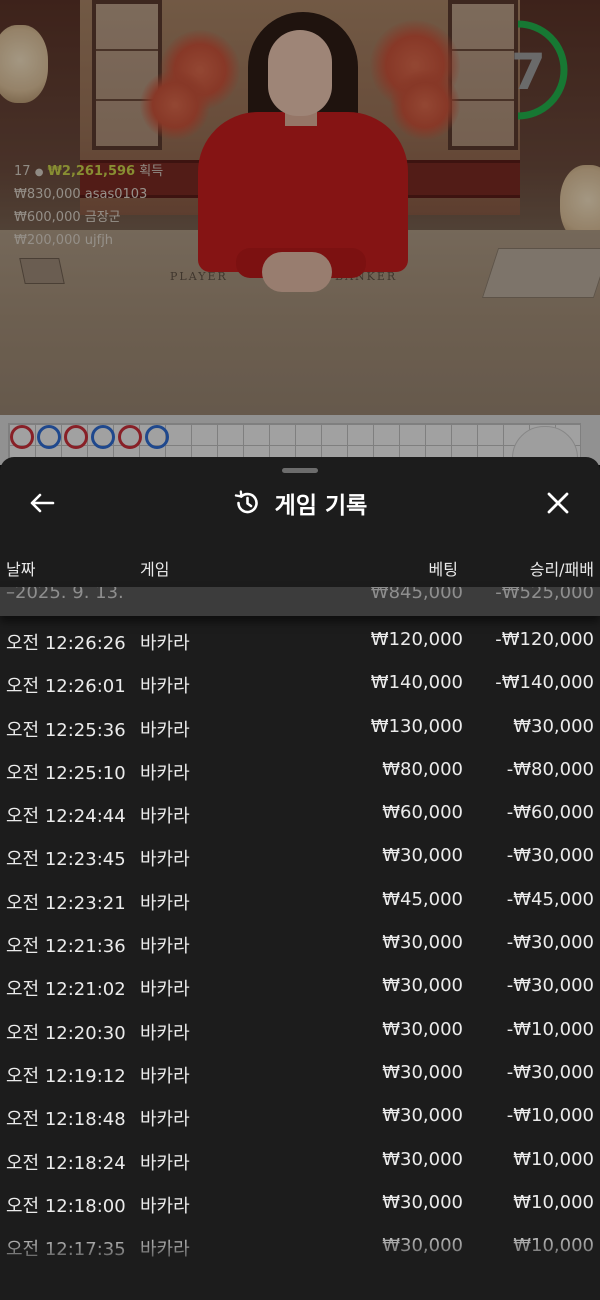 Image resolution: width=600 pixels, height=1300 pixels. What do you see at coordinates (553, 726) in the screenshot?
I see `row-result: ₩30,000` at bounding box center [553, 726].